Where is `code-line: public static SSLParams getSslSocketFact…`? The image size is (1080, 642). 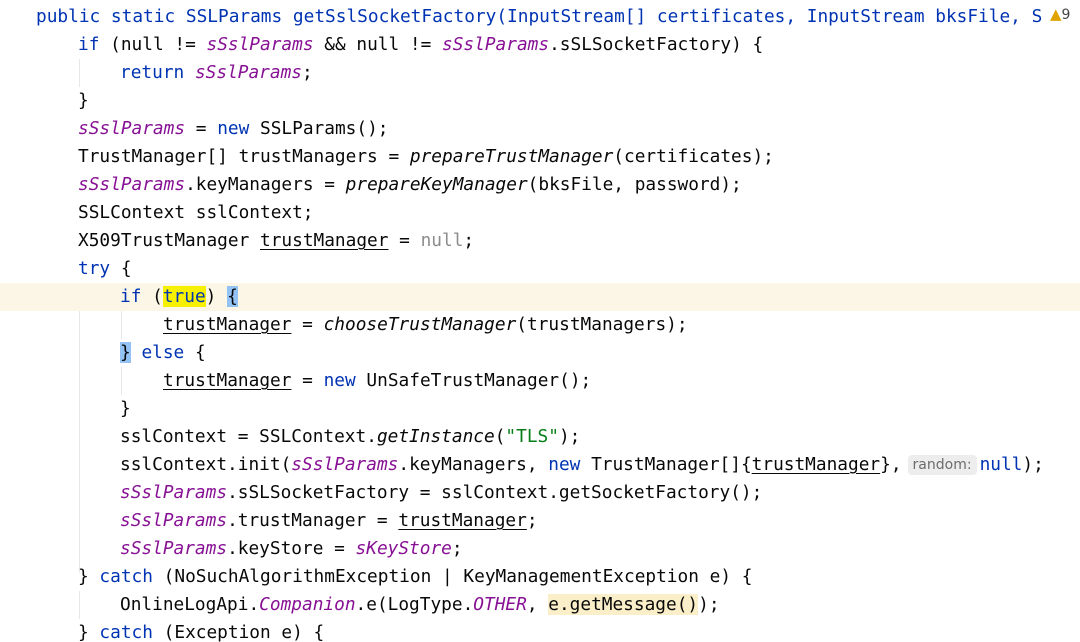 code-line: public static SSLParams getSslSocketFact… is located at coordinates (540, 17).